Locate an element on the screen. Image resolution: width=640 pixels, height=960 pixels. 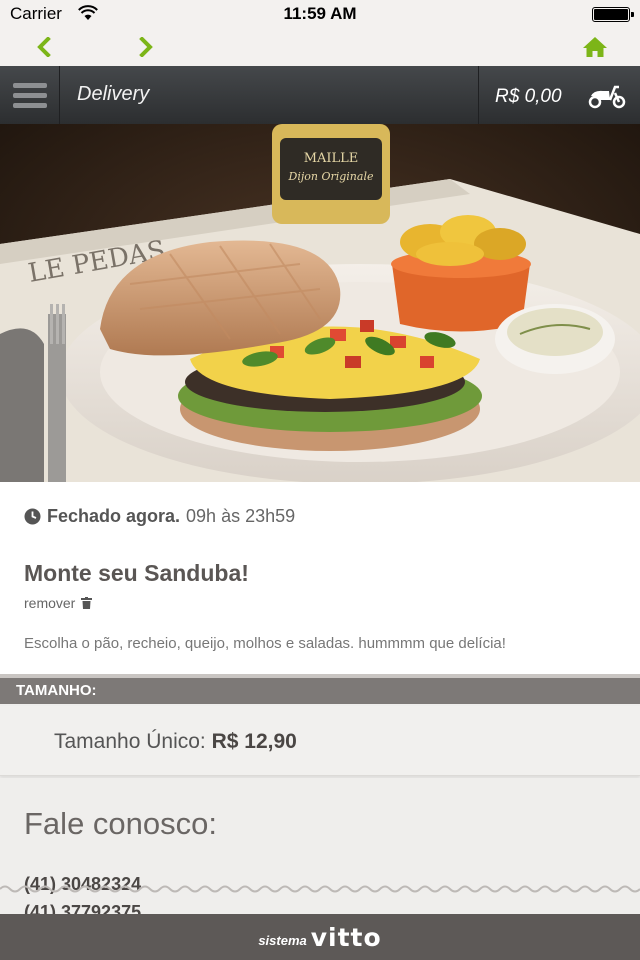
cart-button: R$ 0,00 is located at coordinates (559, 95).